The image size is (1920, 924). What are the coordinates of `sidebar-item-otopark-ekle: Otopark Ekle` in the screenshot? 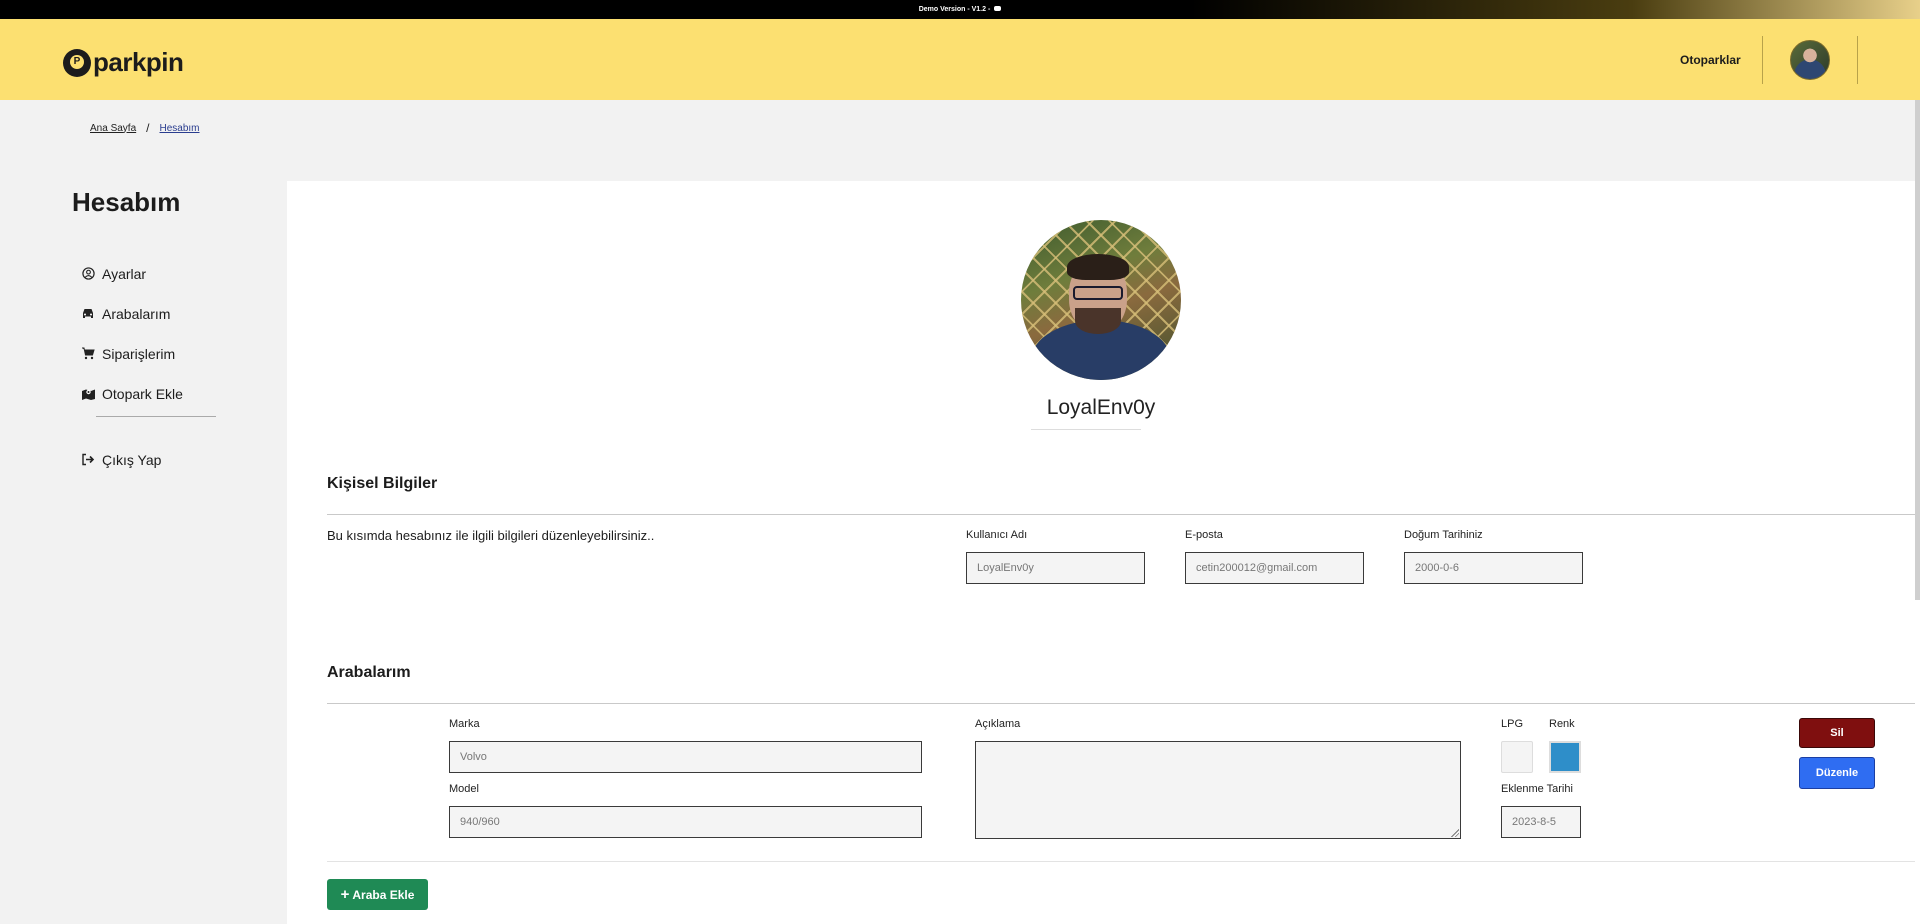 It's located at (132, 394).